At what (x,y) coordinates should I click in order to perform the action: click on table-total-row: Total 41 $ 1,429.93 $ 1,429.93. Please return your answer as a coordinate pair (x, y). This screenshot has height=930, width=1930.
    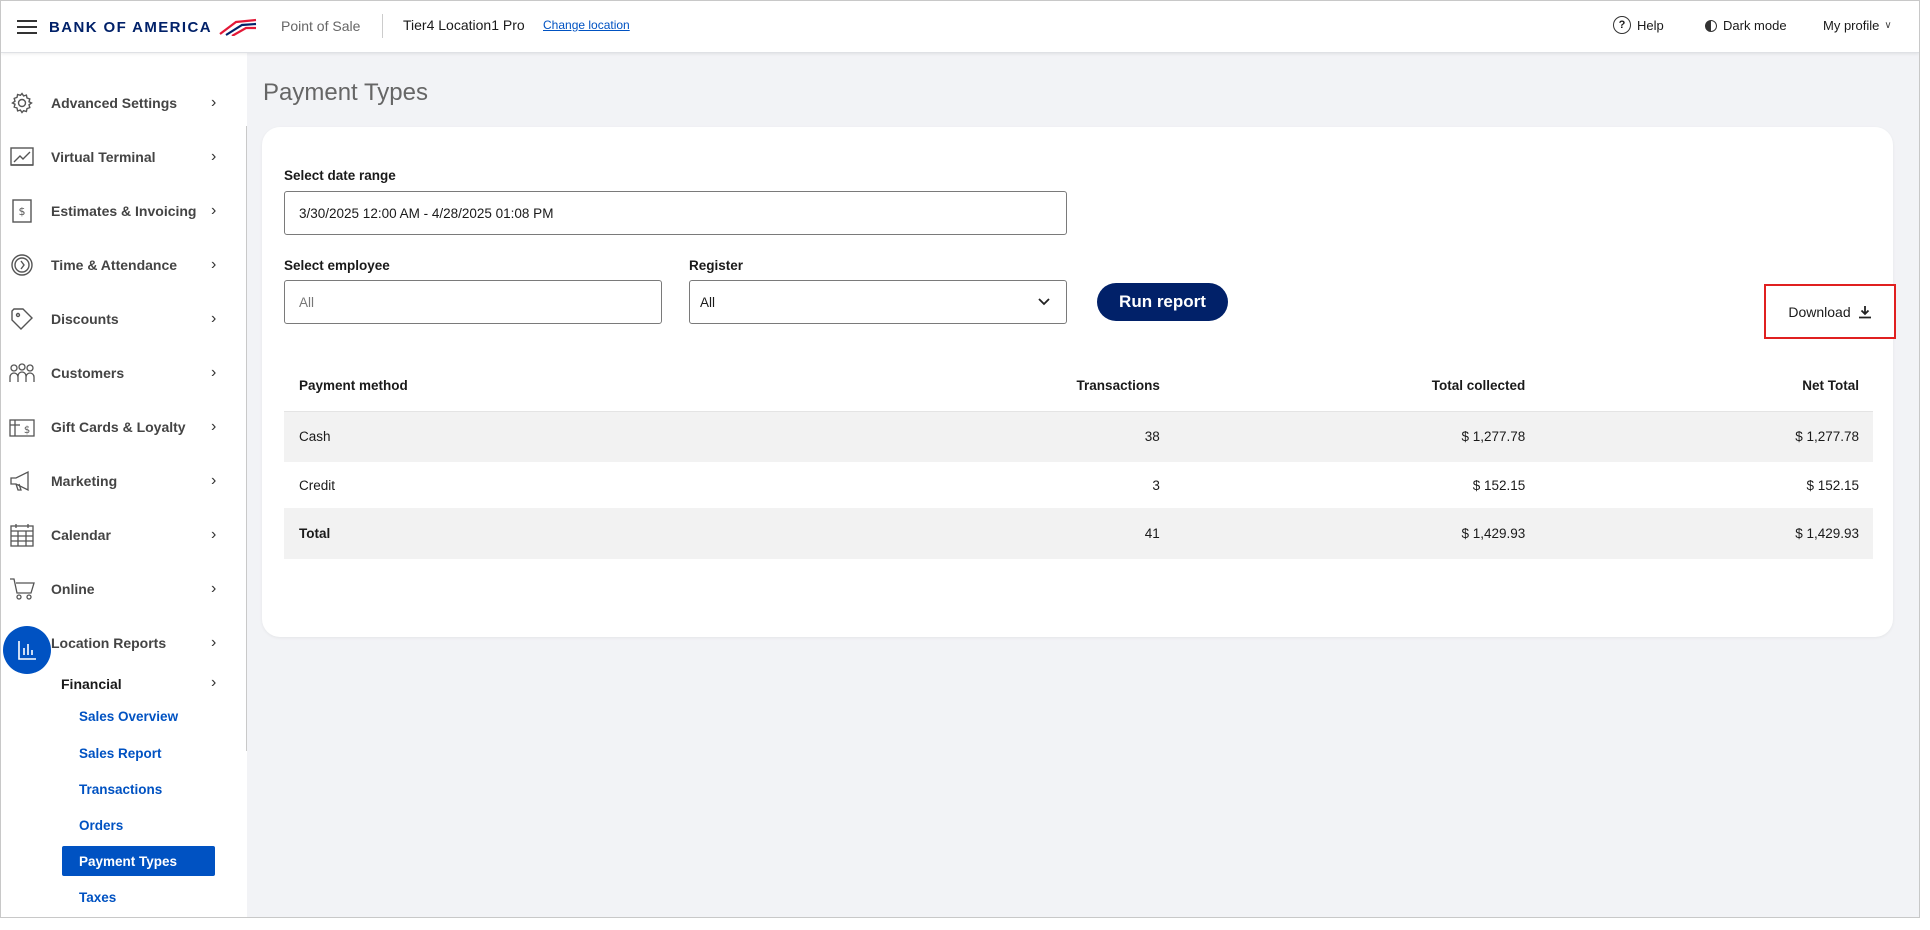
    Looking at the image, I should click on (1078, 533).